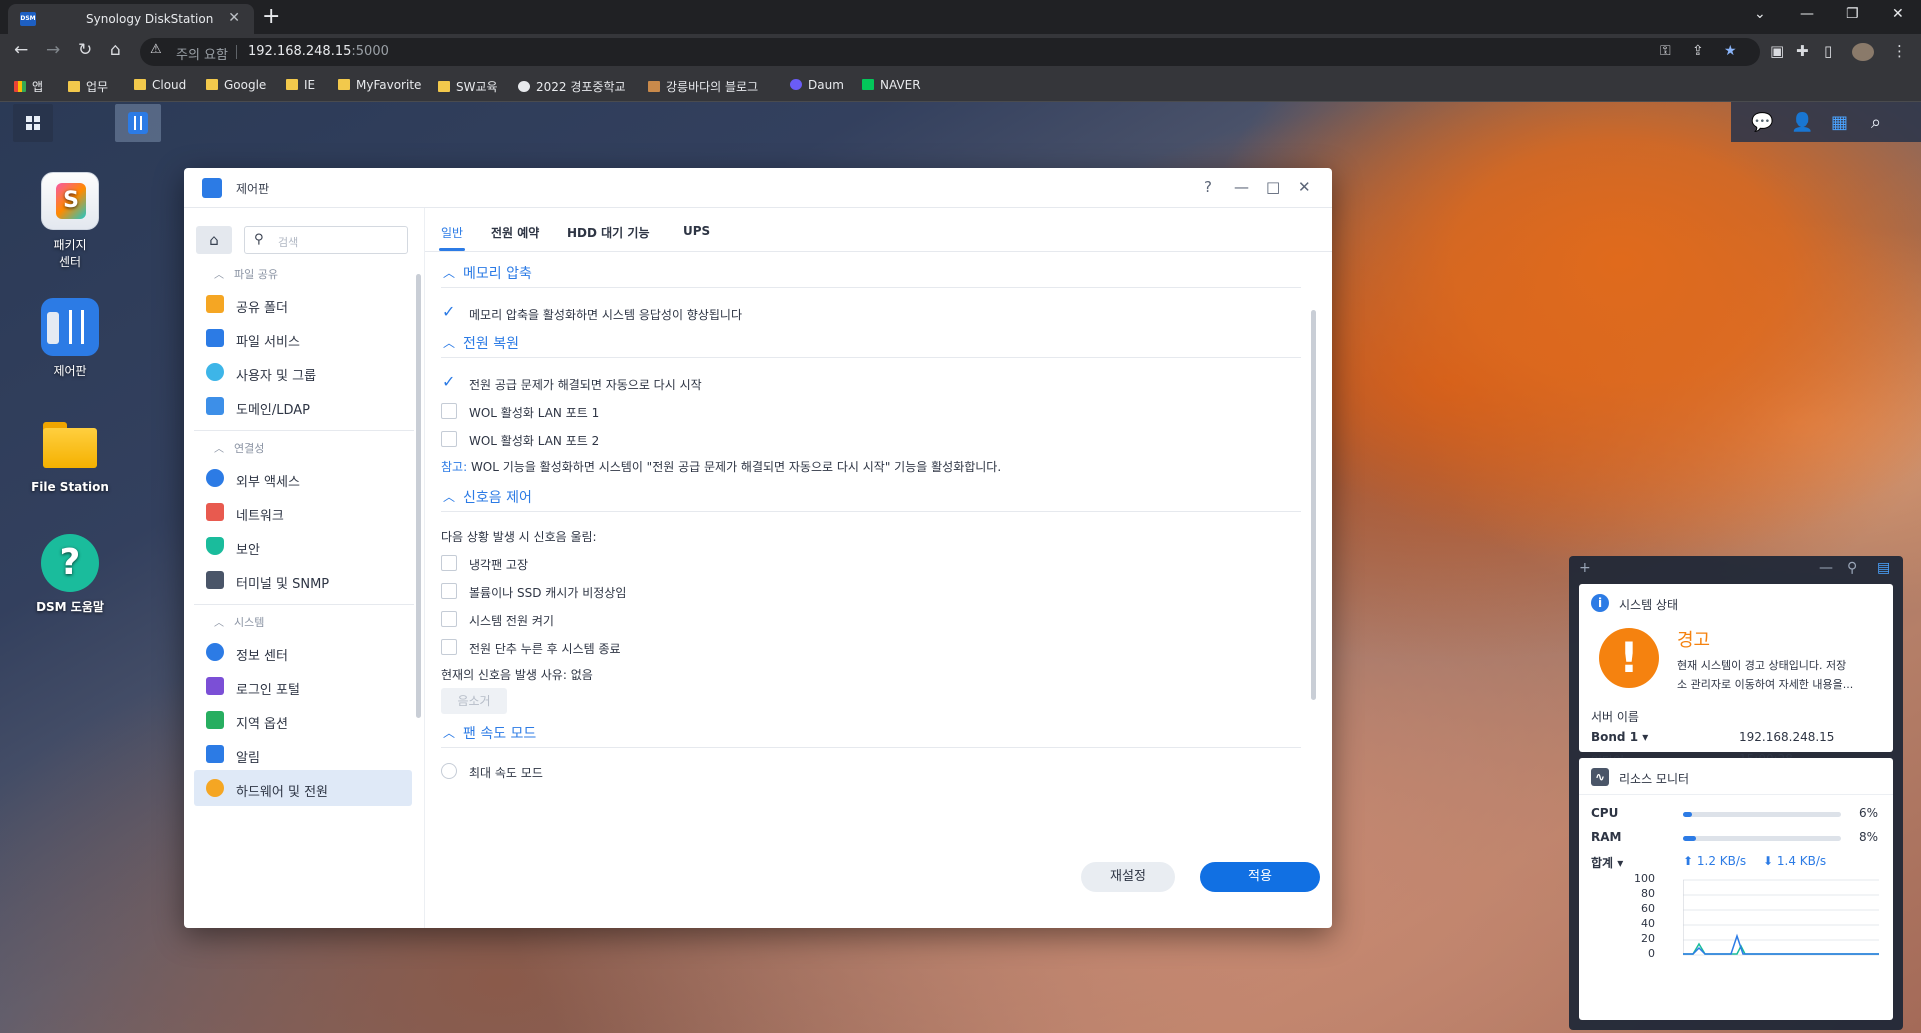  Describe the element at coordinates (1607, 862) in the screenshot. I see `total-dropdown: 합계 ▾` at that location.